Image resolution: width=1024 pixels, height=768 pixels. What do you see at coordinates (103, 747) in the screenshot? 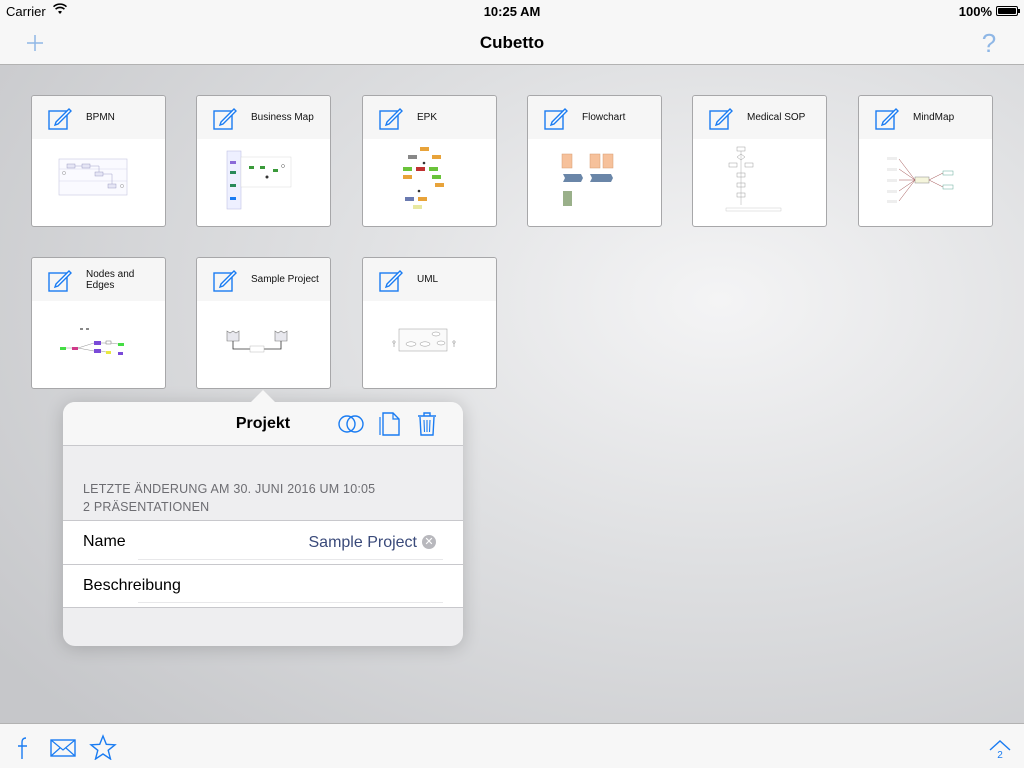
I see `star-icon` at bounding box center [103, 747].